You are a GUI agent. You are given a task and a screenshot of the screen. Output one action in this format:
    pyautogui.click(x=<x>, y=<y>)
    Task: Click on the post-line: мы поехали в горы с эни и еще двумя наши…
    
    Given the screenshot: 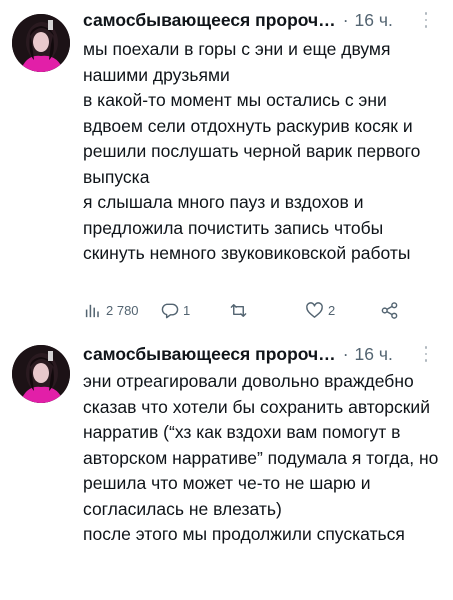 What is the action you would take?
    pyautogui.click(x=237, y=62)
    